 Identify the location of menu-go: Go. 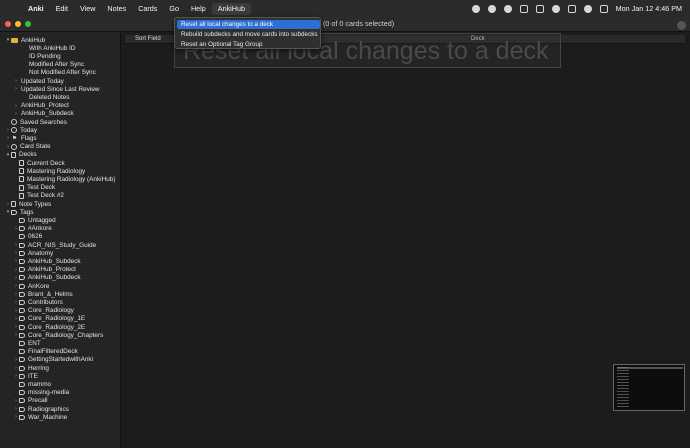
(174, 8).